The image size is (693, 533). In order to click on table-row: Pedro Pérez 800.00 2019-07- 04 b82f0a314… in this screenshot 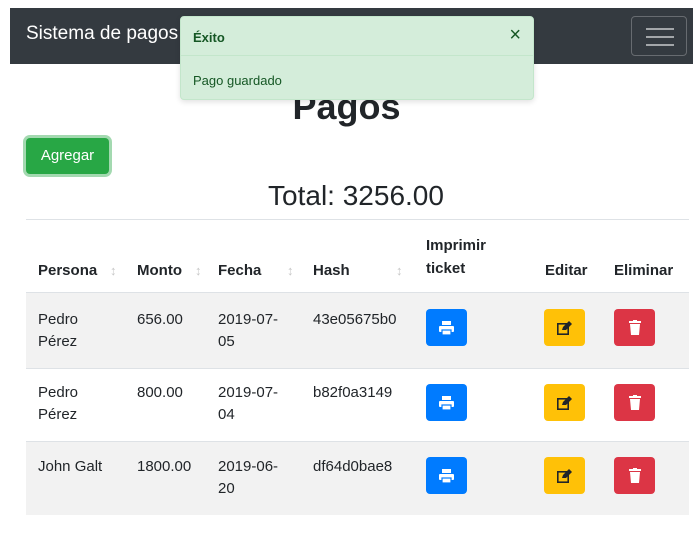, I will do `click(357, 404)`.